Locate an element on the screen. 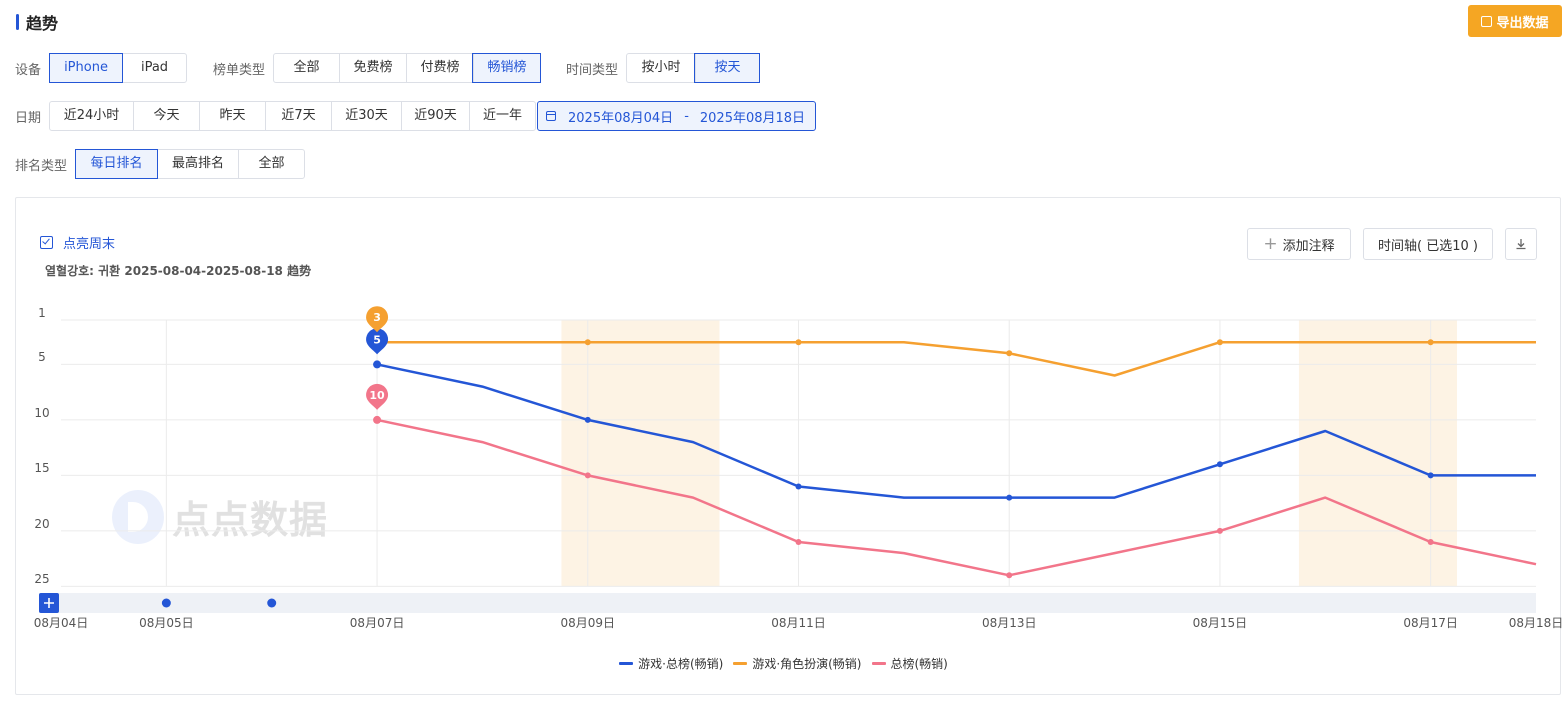 The height and width of the screenshot is (715, 1567). legend-item-game-rpg: 游戏·角色扮演(畅销) is located at coordinates (797, 663).